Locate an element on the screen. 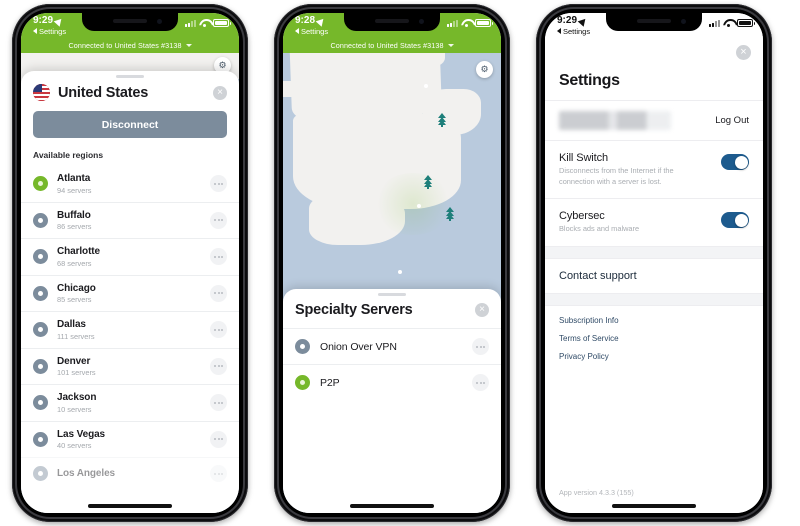 Image resolution: width=800 pixels, height=526 pixels. status-time-label: 9:28 is located at coordinates (305, 20).